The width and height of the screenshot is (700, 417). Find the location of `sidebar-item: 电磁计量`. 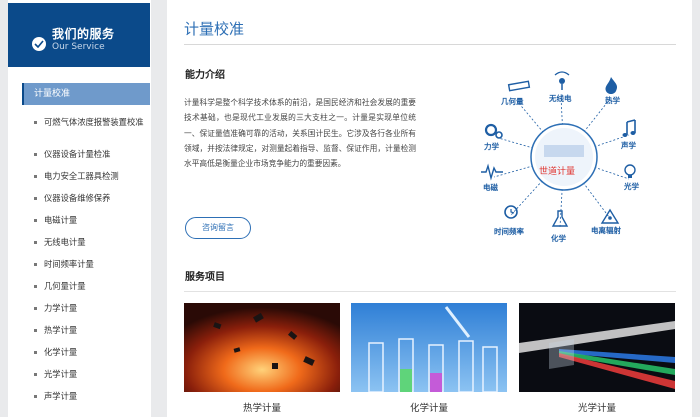

sidebar-item: 电磁计量 is located at coordinates (86, 220).